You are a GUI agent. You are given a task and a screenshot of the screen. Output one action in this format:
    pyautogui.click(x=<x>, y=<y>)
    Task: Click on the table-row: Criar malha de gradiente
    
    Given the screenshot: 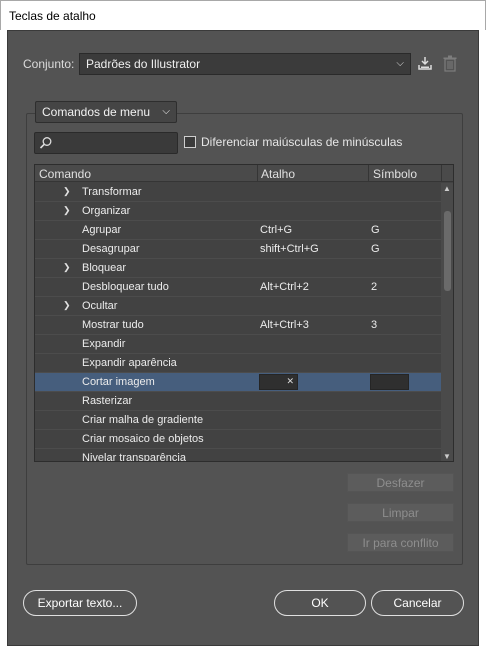 What is the action you would take?
    pyautogui.click(x=238, y=420)
    